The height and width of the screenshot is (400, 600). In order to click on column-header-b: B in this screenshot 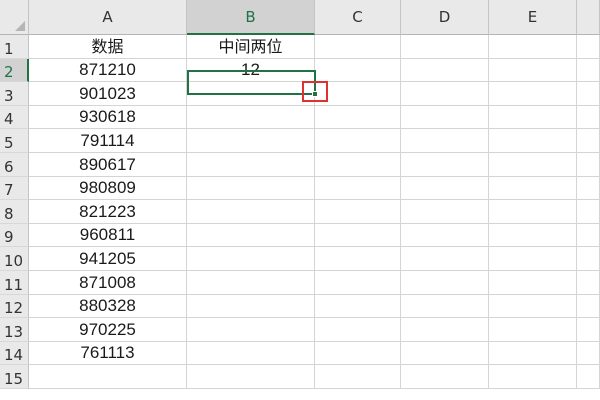, I will do `click(251, 17)`.